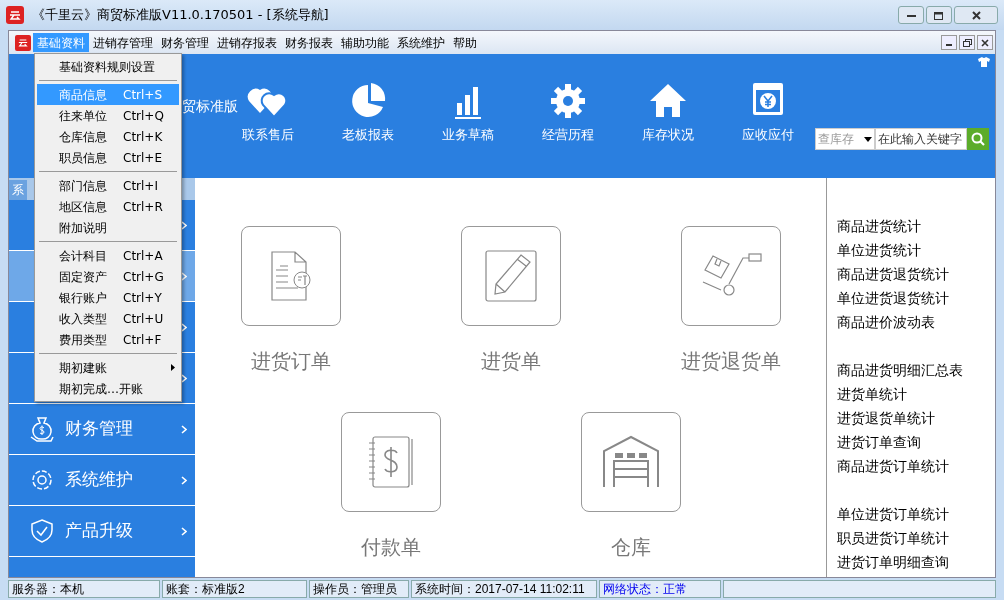 The height and width of the screenshot is (600, 1004). I want to click on ledger-dollar-icon, so click(390, 462).